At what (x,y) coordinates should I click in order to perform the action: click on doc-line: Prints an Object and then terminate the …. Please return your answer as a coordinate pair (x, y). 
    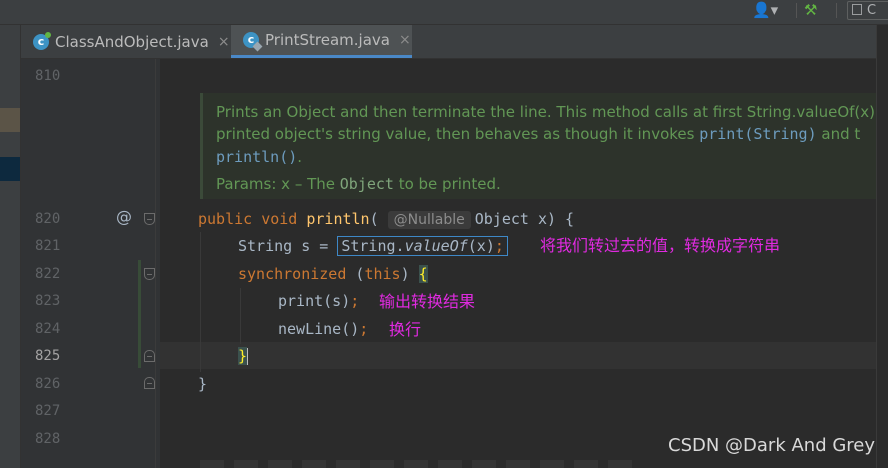
    Looking at the image, I should click on (545, 112).